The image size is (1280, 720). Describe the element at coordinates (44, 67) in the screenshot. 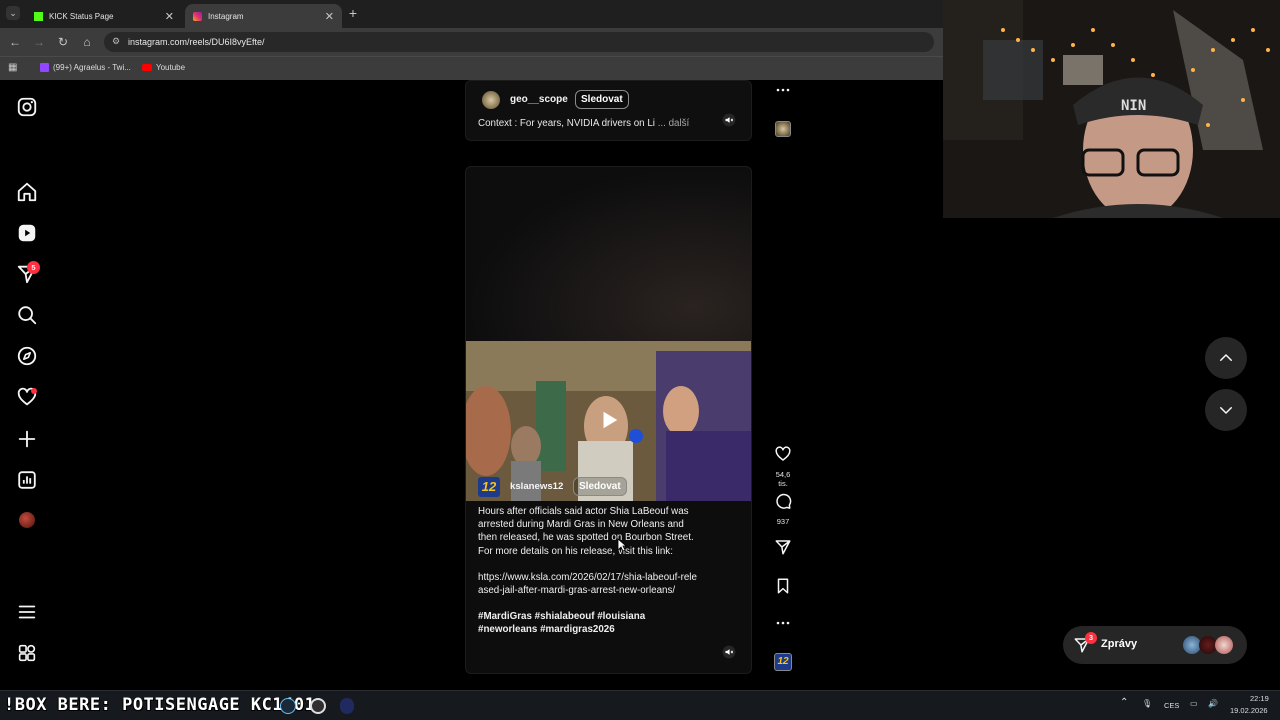

I see `twitch-icon` at that location.